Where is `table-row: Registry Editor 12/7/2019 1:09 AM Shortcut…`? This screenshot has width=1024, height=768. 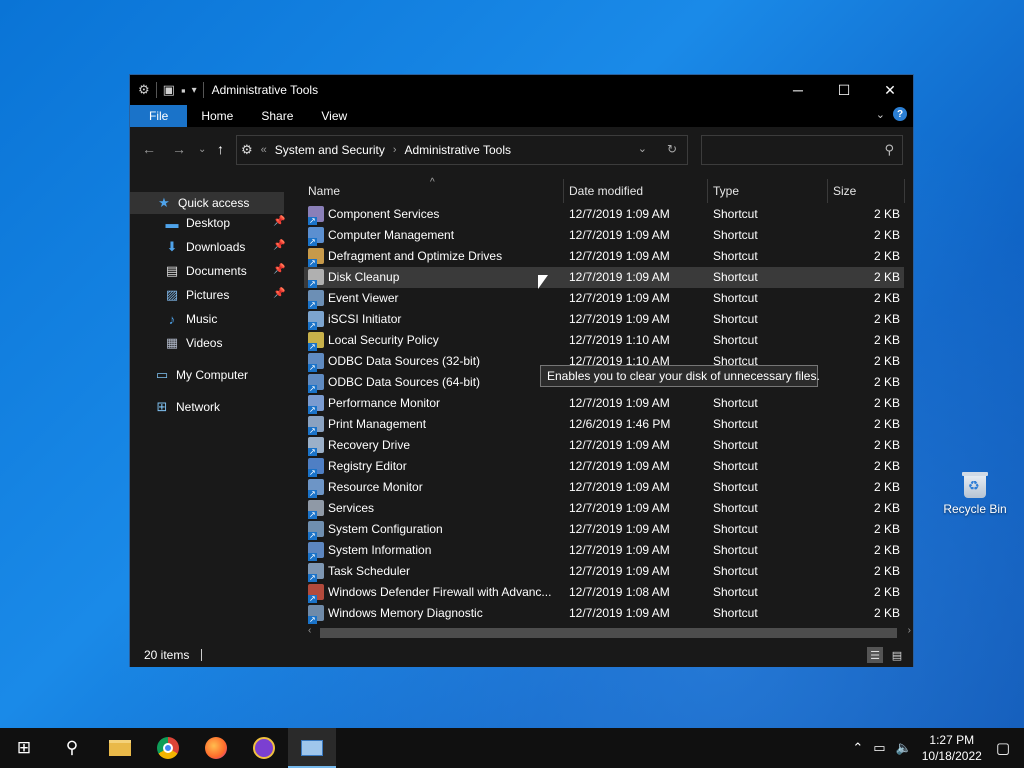
table-row: Registry Editor 12/7/2019 1:09 AM Shortcut… is located at coordinates (604, 466).